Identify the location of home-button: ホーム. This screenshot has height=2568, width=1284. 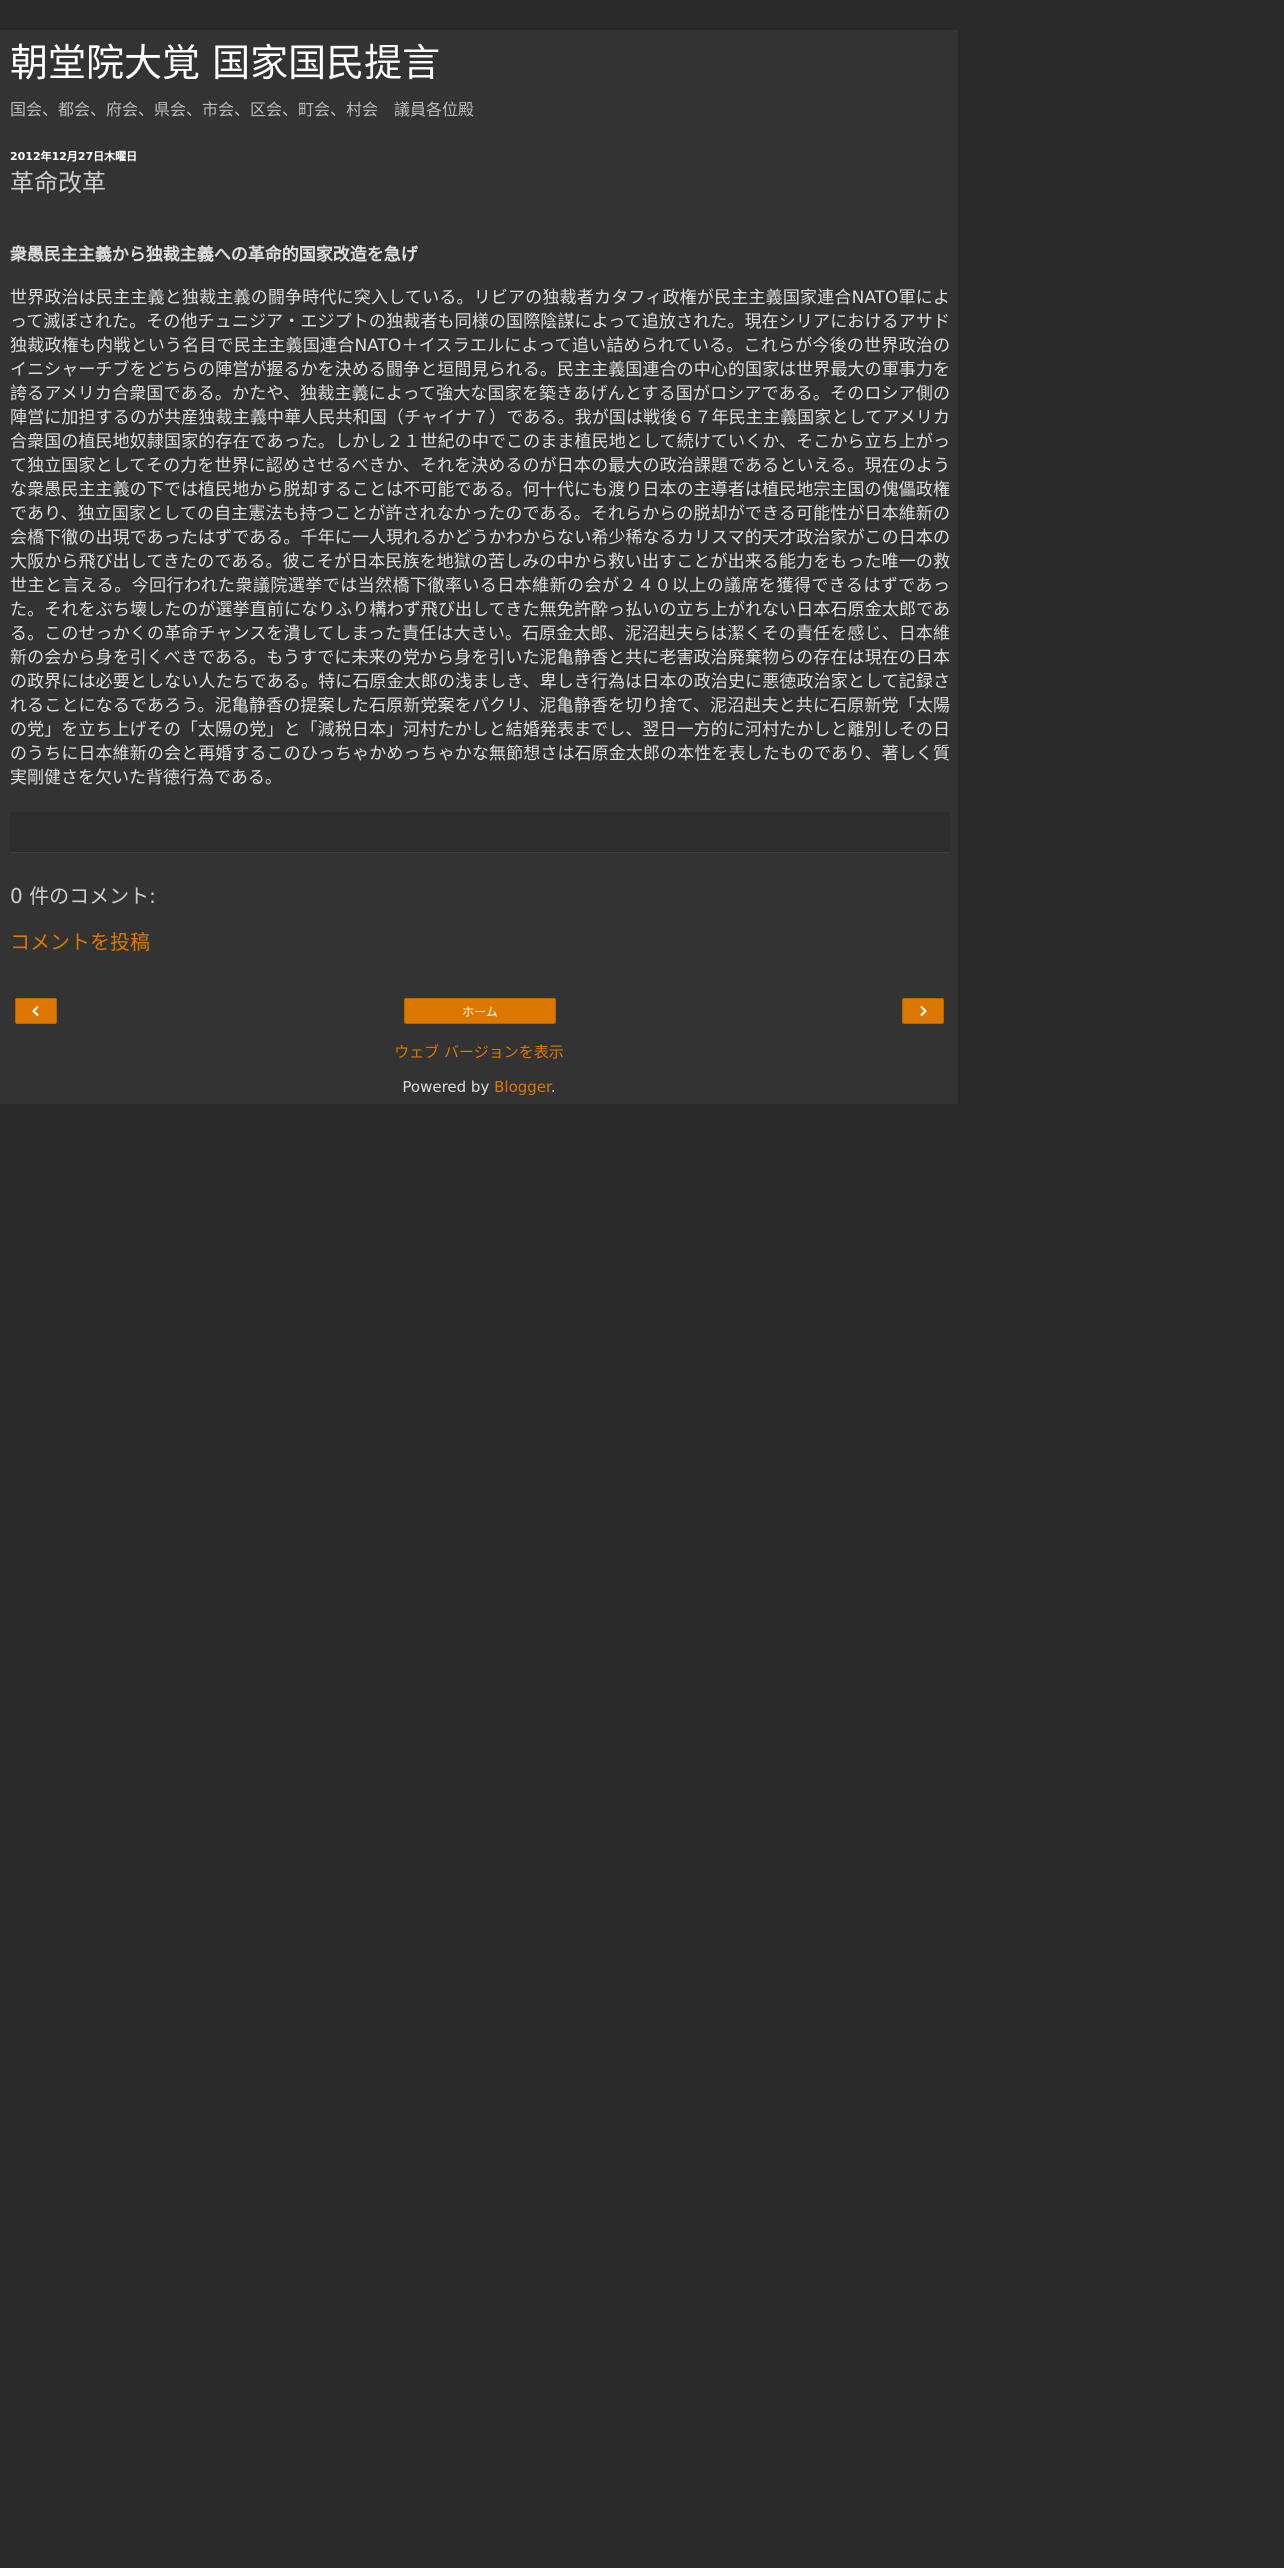
(480, 1011).